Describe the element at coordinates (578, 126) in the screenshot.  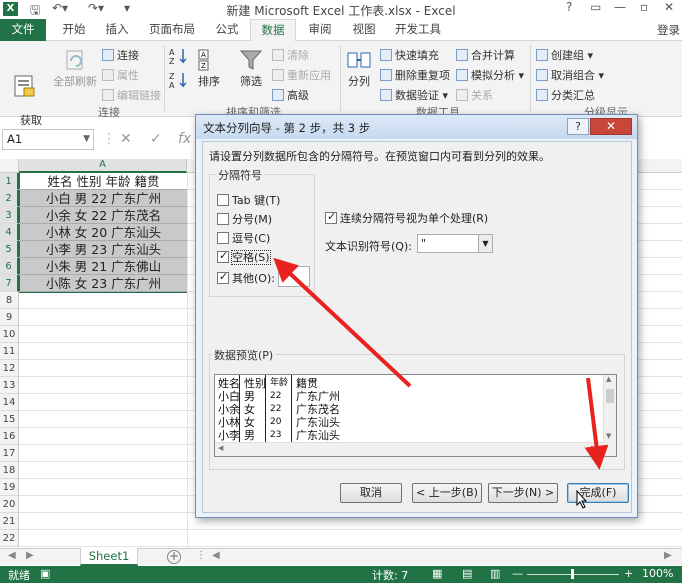
I see `dialog-help-button: ?` at that location.